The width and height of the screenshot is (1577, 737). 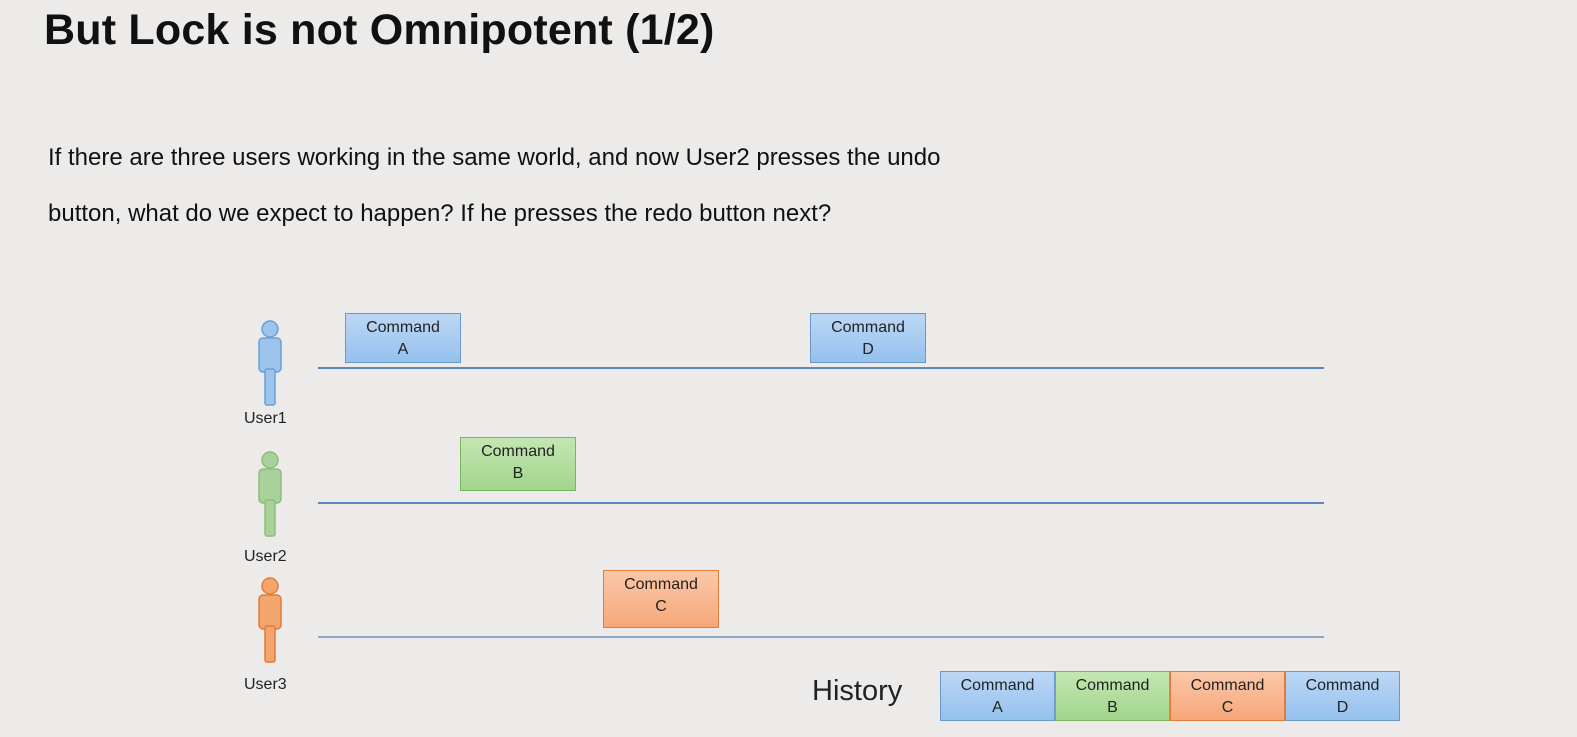 What do you see at coordinates (403, 349) in the screenshot?
I see `command-a-line2: A` at bounding box center [403, 349].